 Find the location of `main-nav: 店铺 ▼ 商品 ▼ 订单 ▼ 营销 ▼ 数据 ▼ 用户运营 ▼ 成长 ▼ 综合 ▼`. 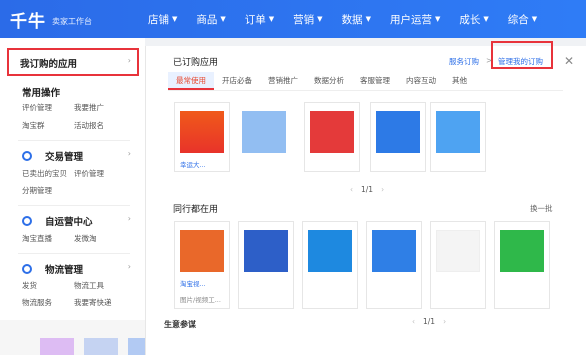

main-nav: 店铺 ▼ 商品 ▼ 订单 ▼ 营销 ▼ 数据 ▼ 用户运营 ▼ 成长 ▼ 综合 ▼ is located at coordinates (352, 19).